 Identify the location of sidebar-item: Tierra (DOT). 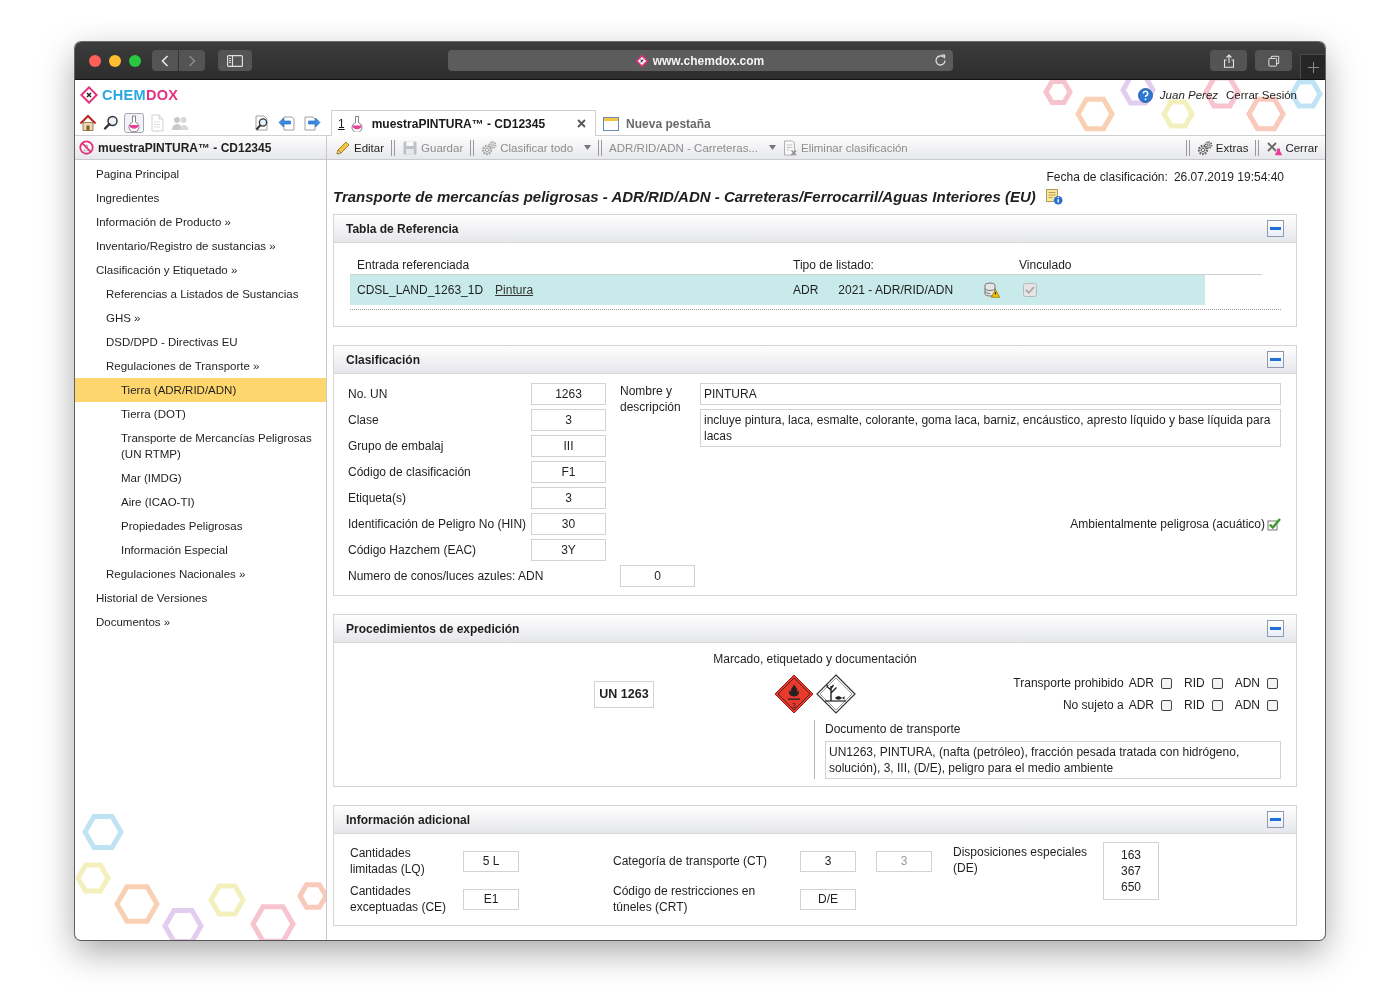
(200, 414).